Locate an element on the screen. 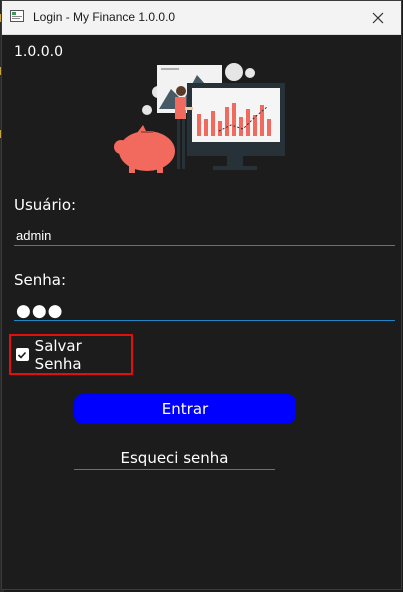  checkmark-icon is located at coordinates (22, 355).